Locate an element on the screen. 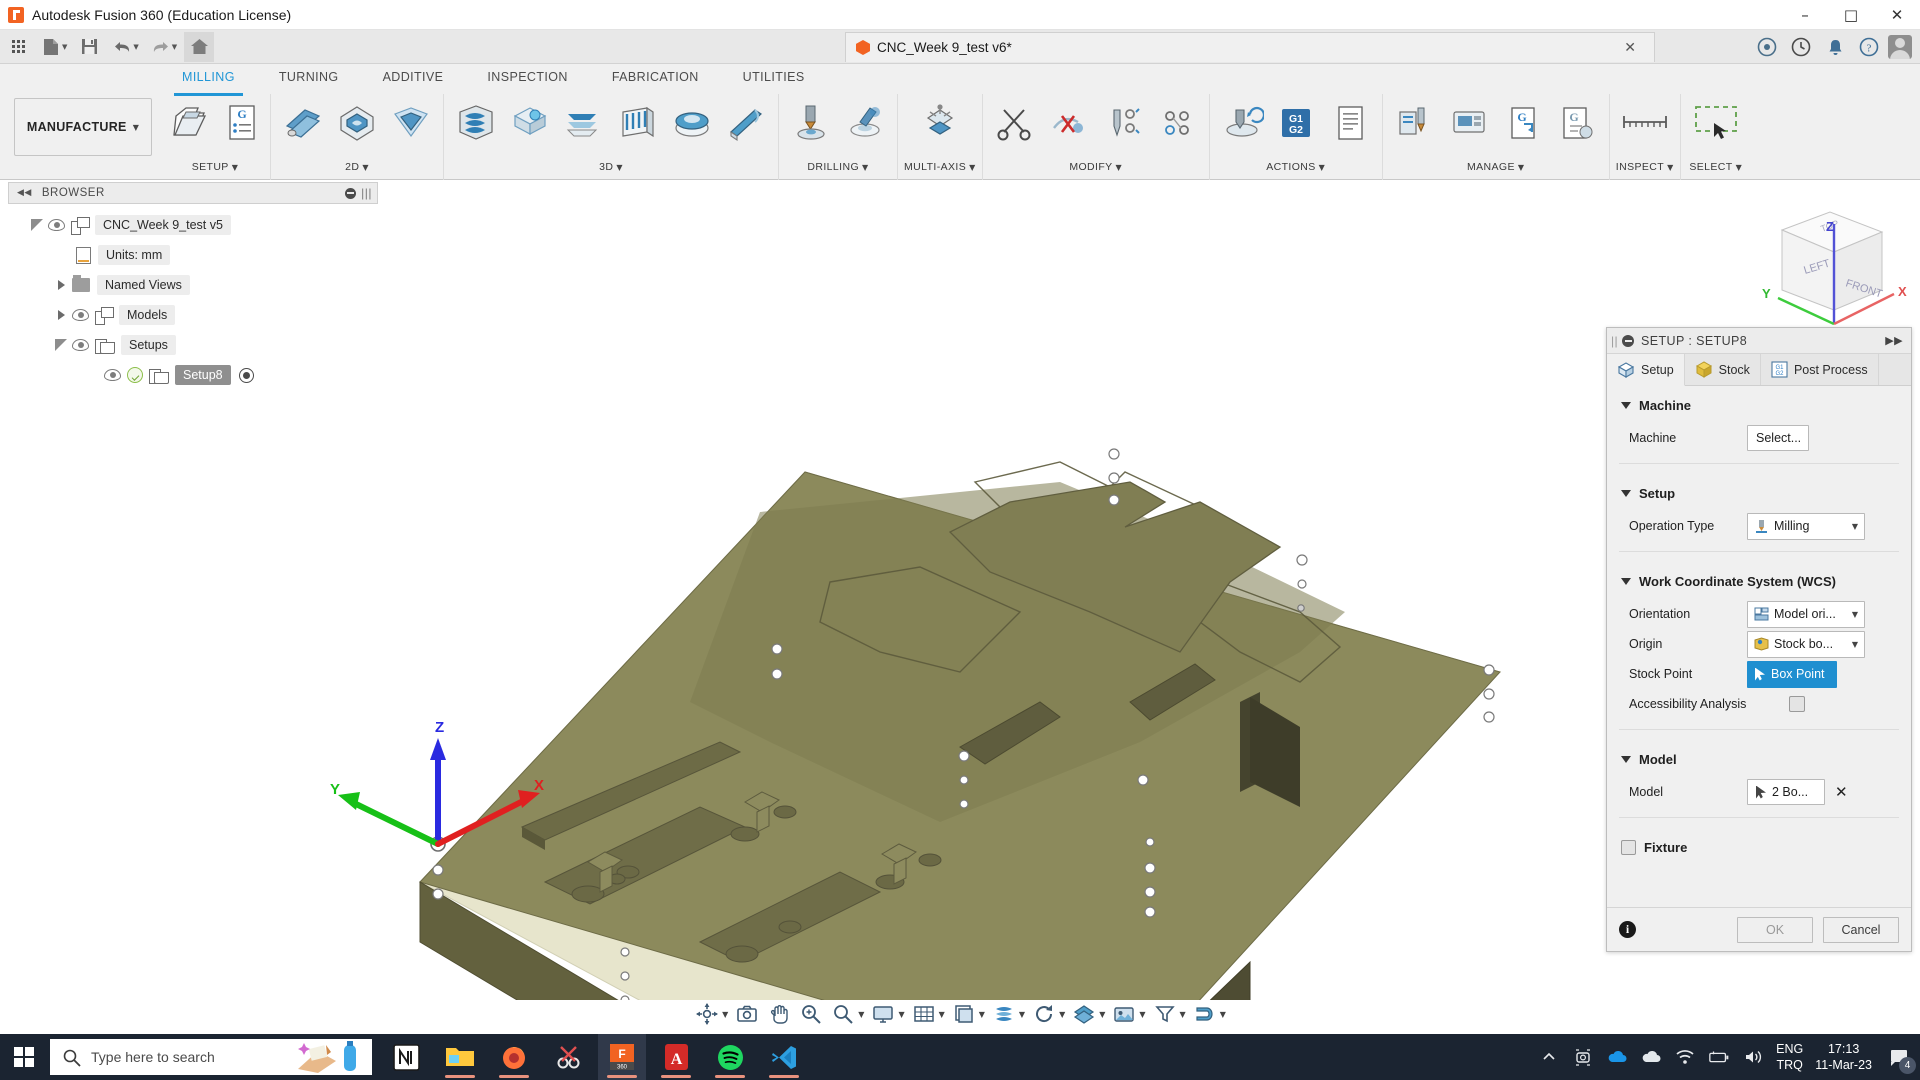 Image resolution: width=1920 pixels, height=1080 pixels. ribbon-panel-label-3d: 3D ▼ is located at coordinates (611, 167).